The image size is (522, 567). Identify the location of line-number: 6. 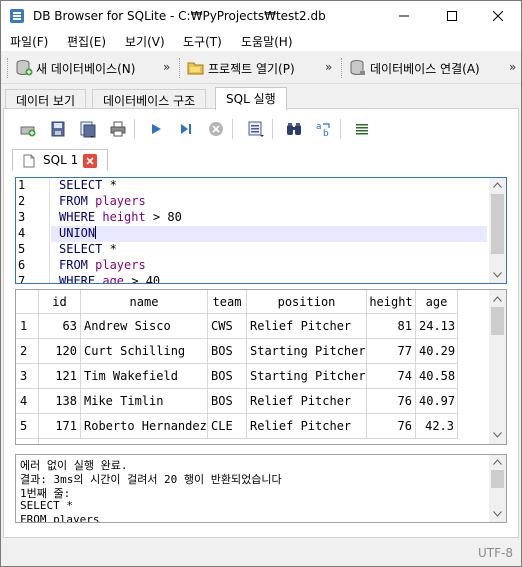
(22, 265).